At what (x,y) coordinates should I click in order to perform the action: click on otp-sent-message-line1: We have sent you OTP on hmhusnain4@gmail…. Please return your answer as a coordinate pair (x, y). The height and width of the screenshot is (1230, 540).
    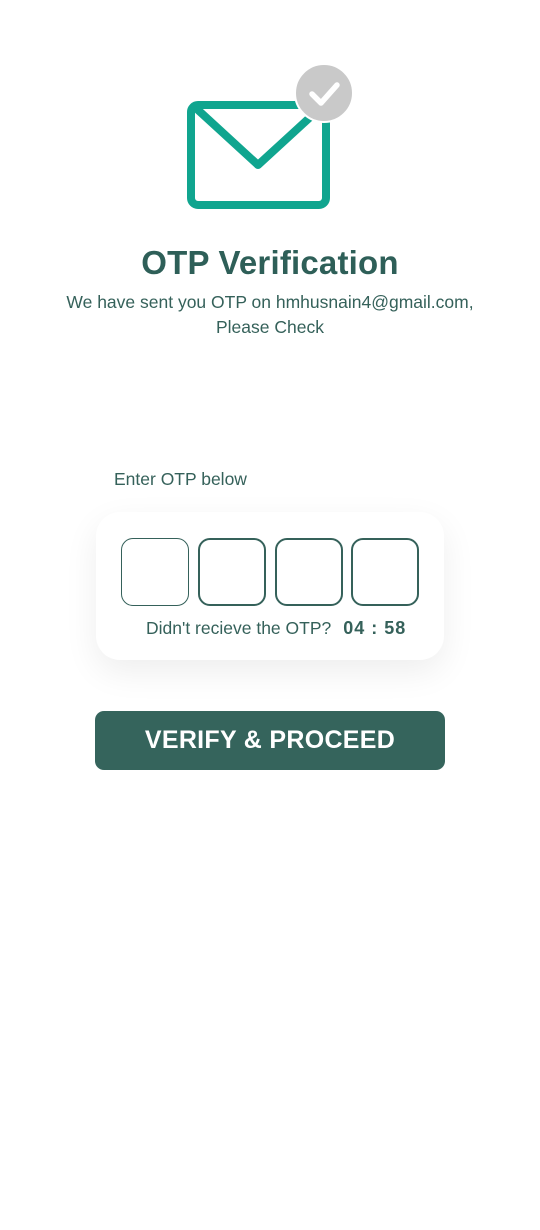
    Looking at the image, I should click on (270, 302).